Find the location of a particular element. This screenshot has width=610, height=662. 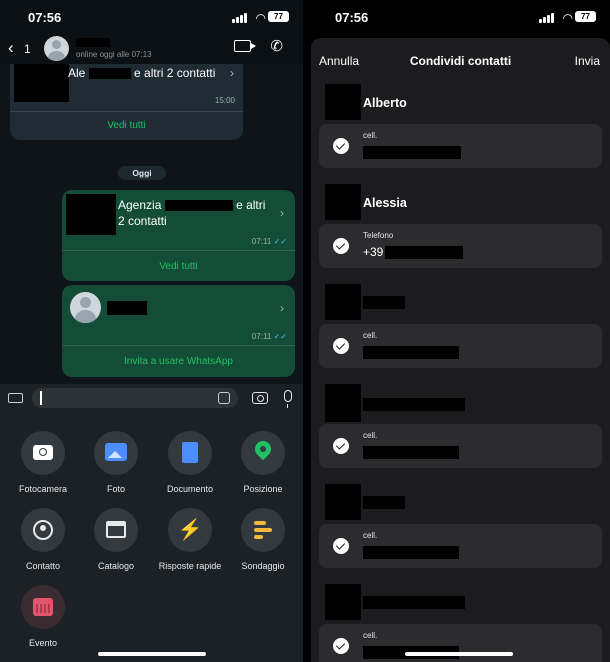

attach-label: Evento is located at coordinates (43, 643).